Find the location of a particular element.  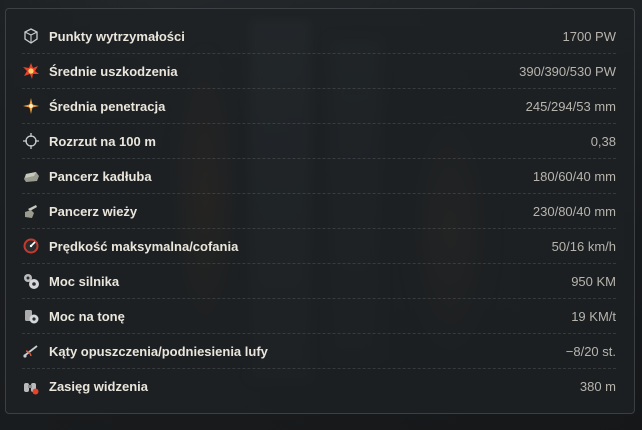

stat-label: Kąty opuszczenia/podniesienia lufy is located at coordinates (158, 351).